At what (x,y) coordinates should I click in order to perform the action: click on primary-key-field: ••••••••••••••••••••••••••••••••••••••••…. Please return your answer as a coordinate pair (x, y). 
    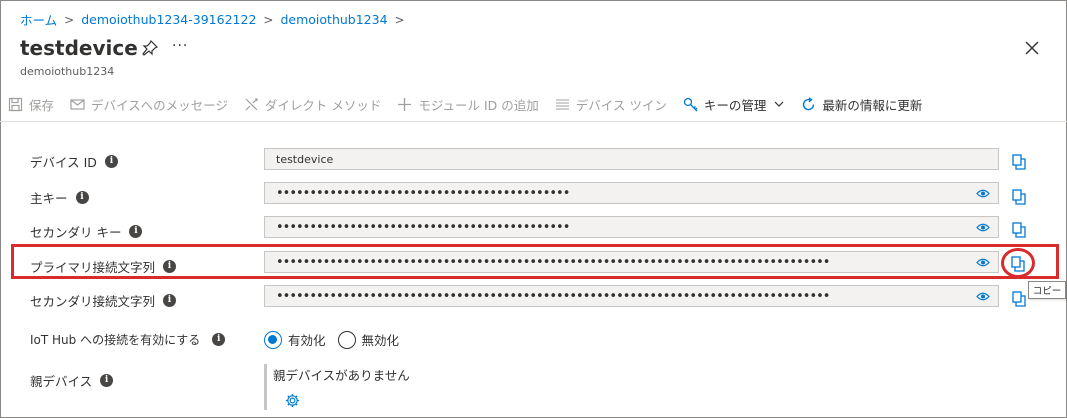
    Looking at the image, I should click on (631, 193).